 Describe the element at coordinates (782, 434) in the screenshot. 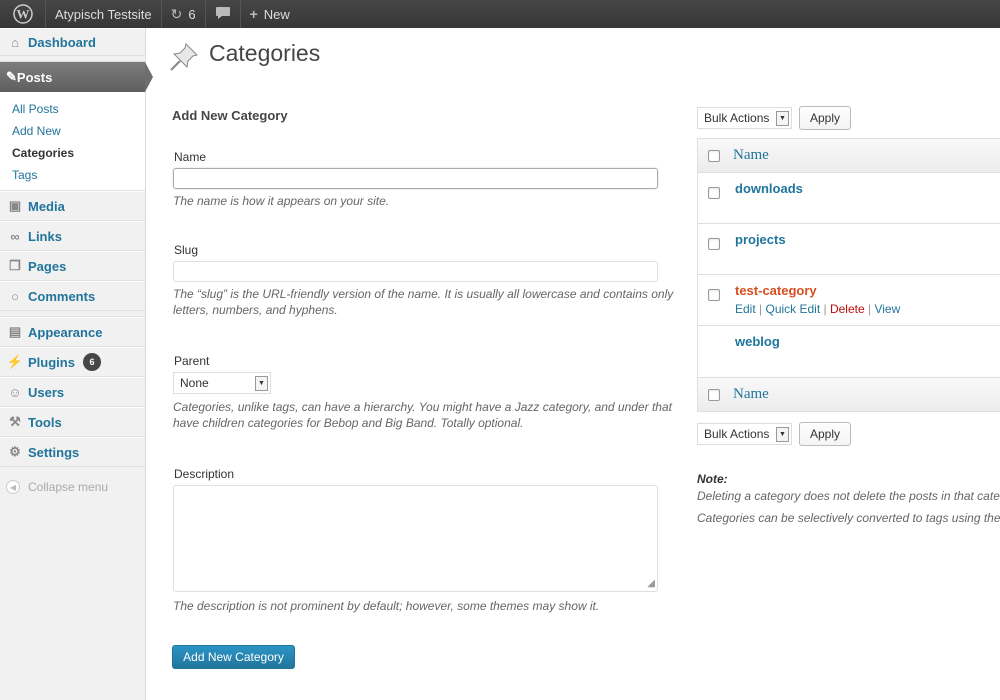

I see `chevron-down-icon: ▼` at that location.